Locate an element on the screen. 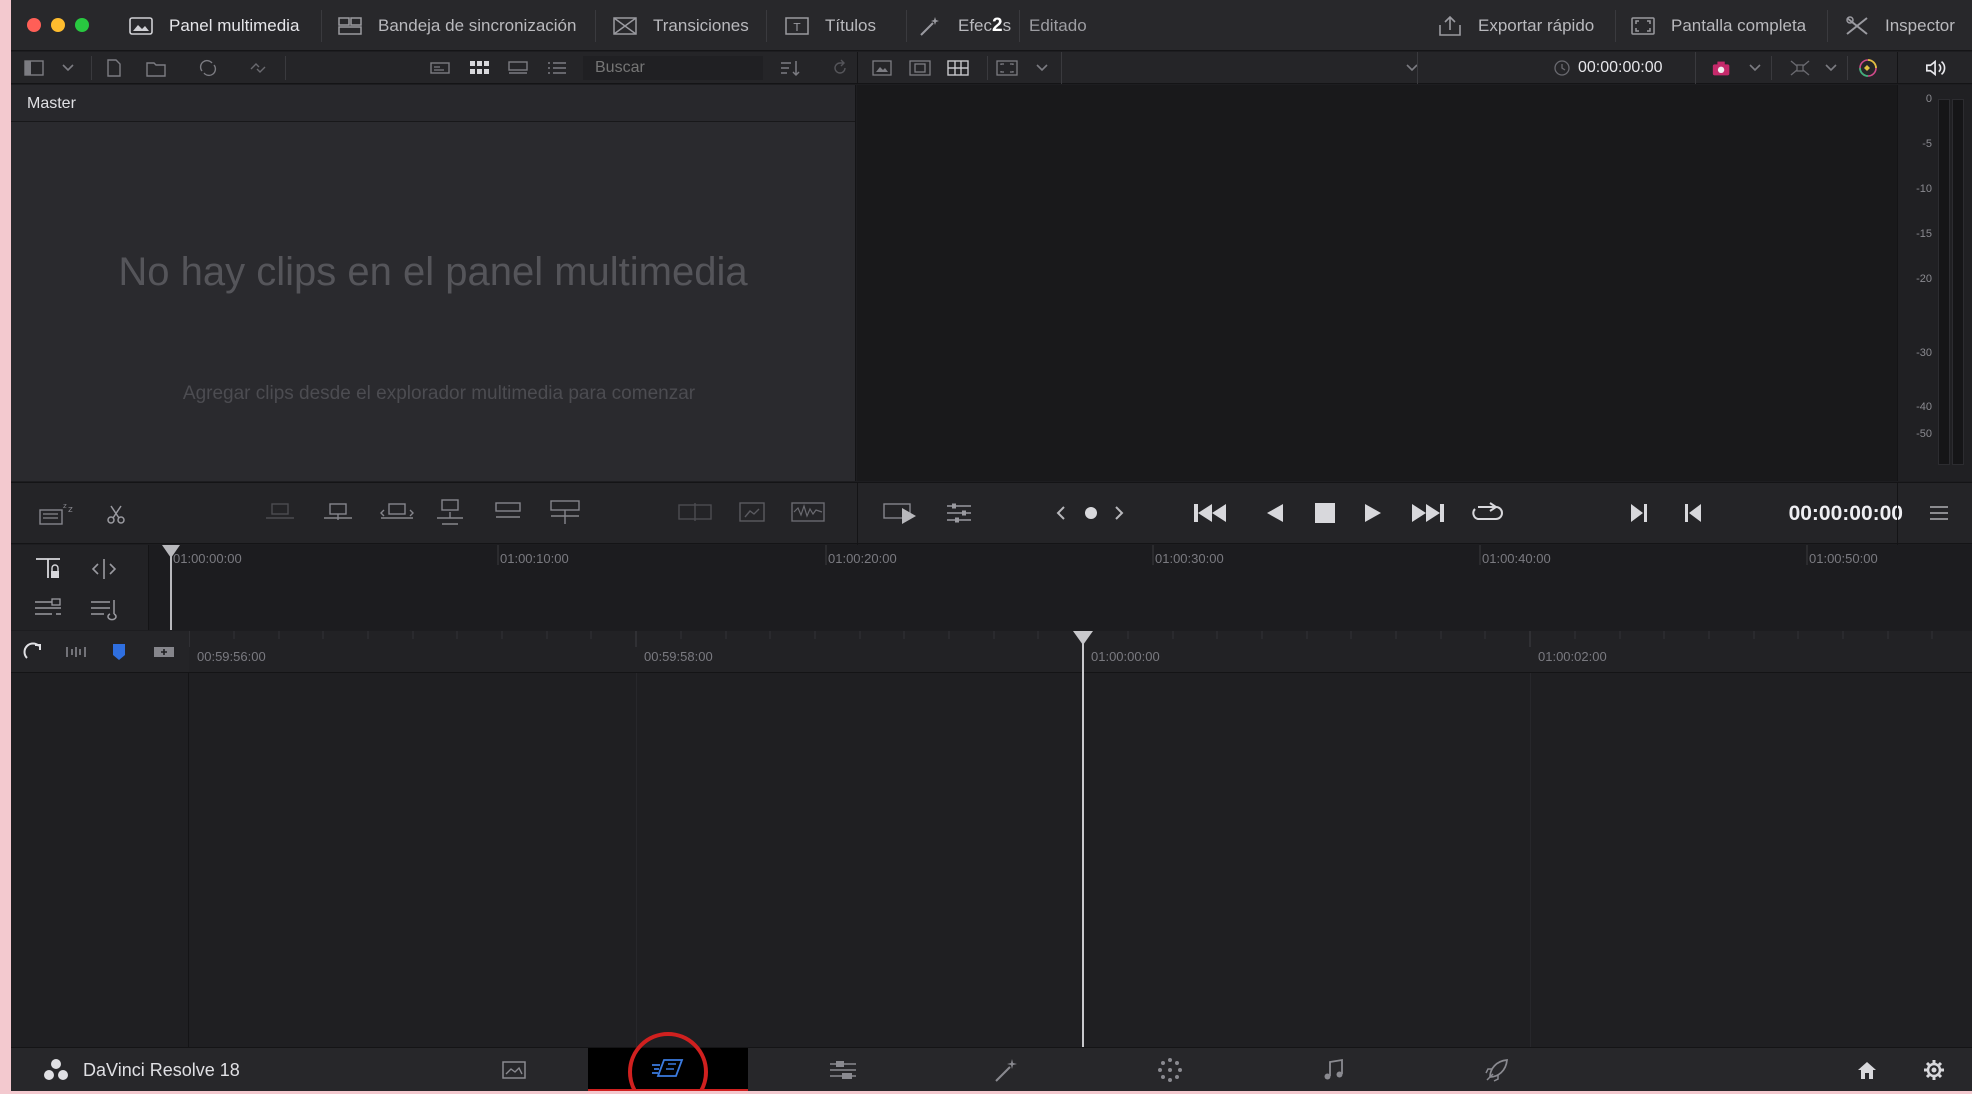 This screenshot has height=1094, width=1972. refresh-icon is located at coordinates (840, 68).